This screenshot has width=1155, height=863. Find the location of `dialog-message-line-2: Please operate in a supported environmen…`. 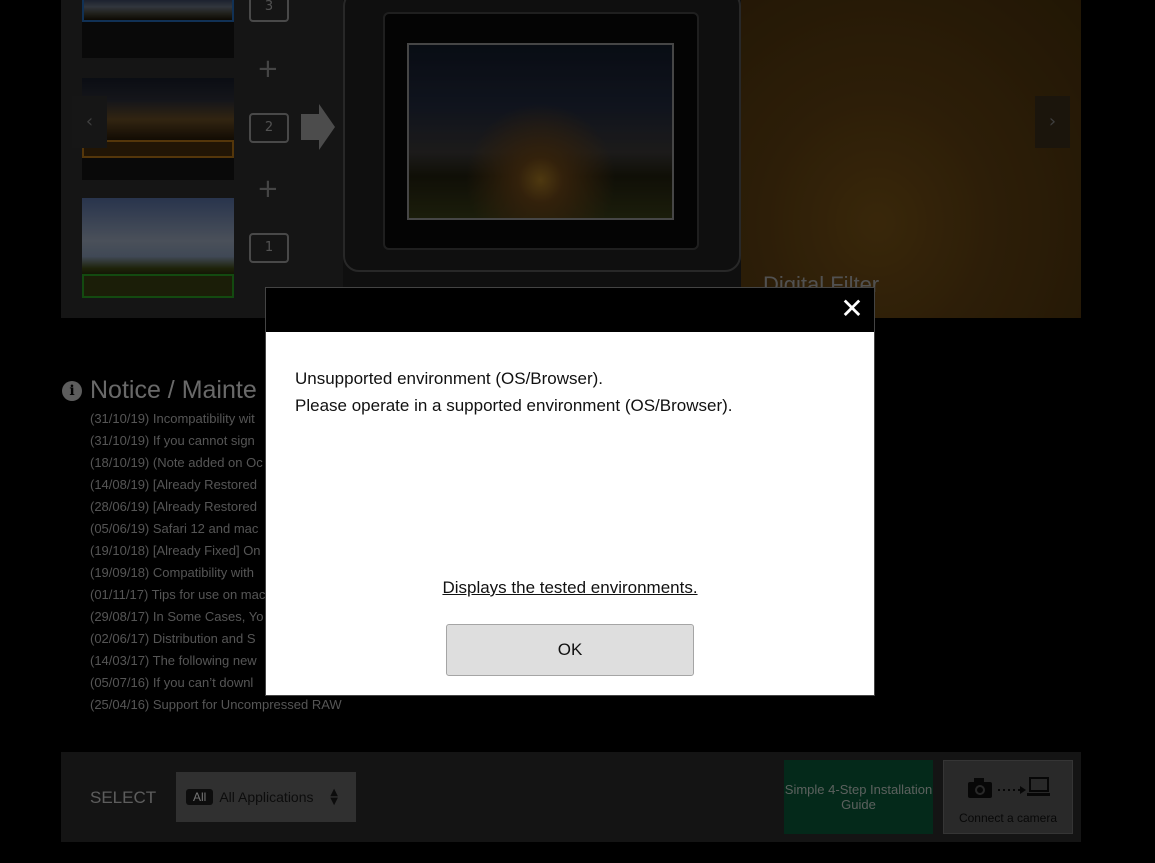

dialog-message-line-2: Please operate in a supported environmen… is located at coordinates (514, 405).